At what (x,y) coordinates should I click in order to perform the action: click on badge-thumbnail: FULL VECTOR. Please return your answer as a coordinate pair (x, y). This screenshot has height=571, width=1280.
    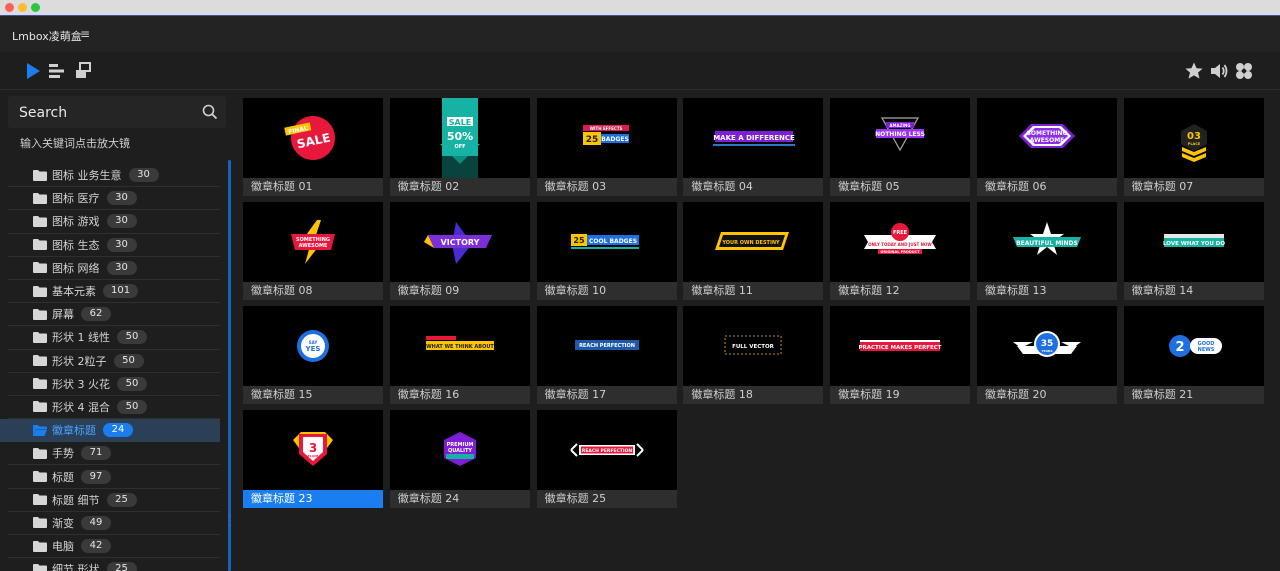
    Looking at the image, I should click on (753, 346).